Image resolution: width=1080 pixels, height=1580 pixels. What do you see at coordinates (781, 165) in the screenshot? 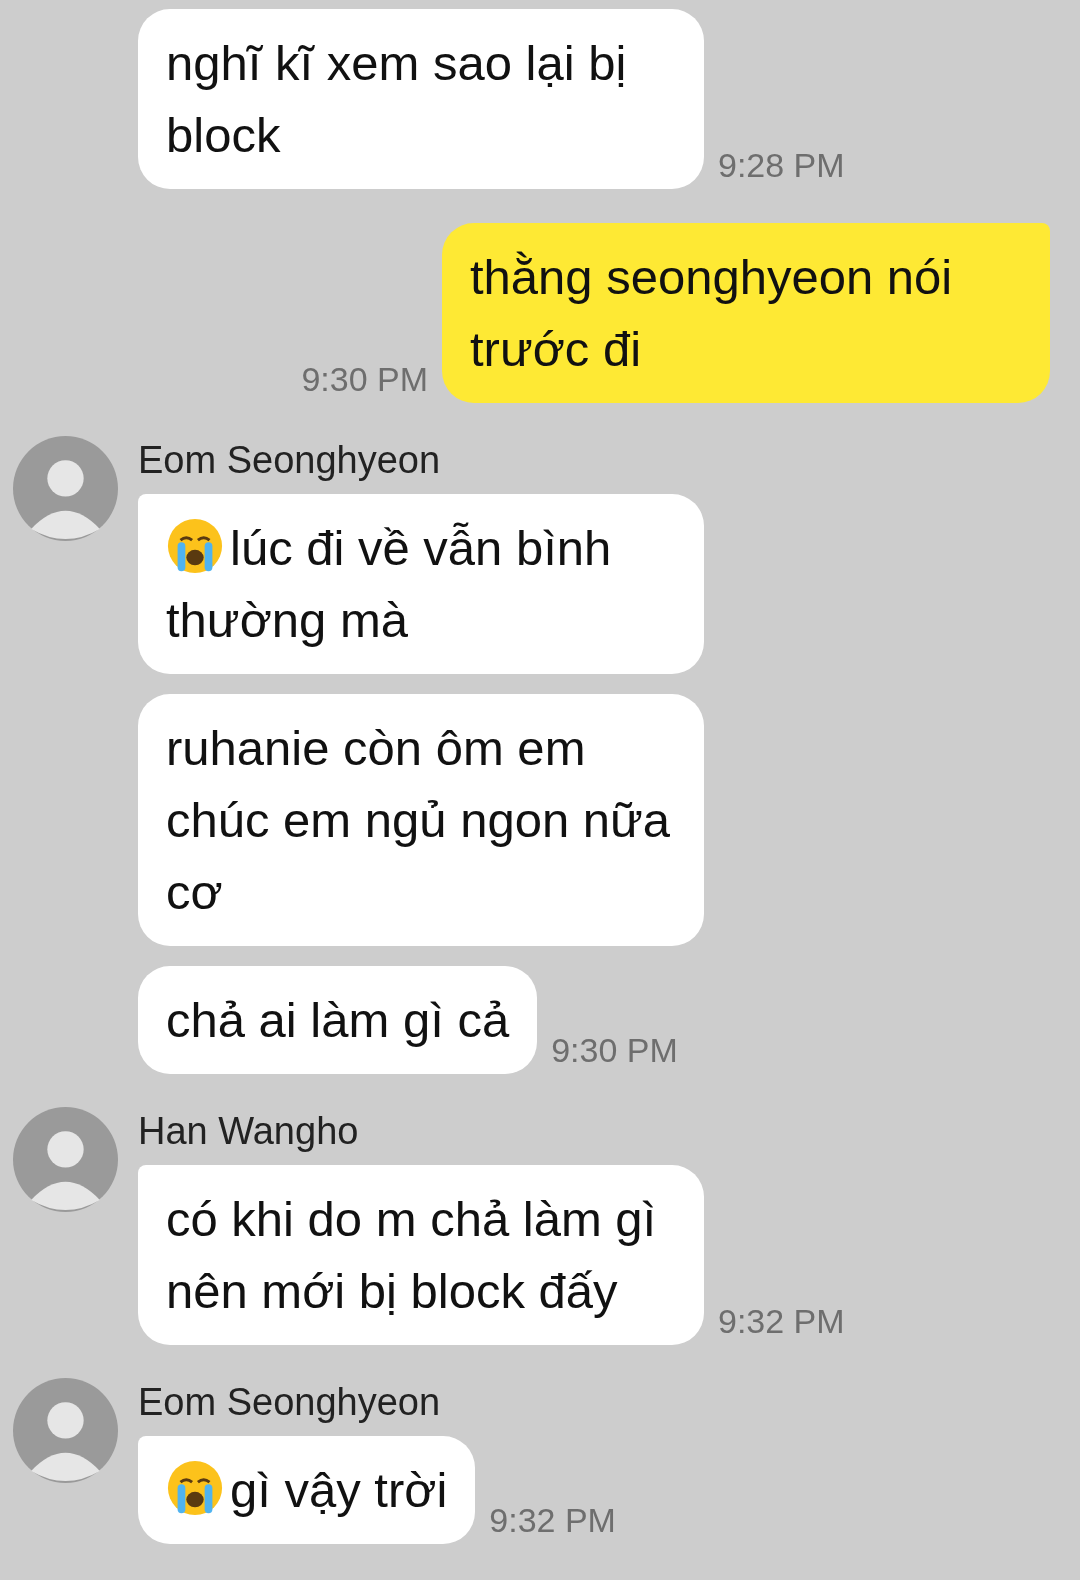
I see `timestamp: 9:28 PM` at bounding box center [781, 165].